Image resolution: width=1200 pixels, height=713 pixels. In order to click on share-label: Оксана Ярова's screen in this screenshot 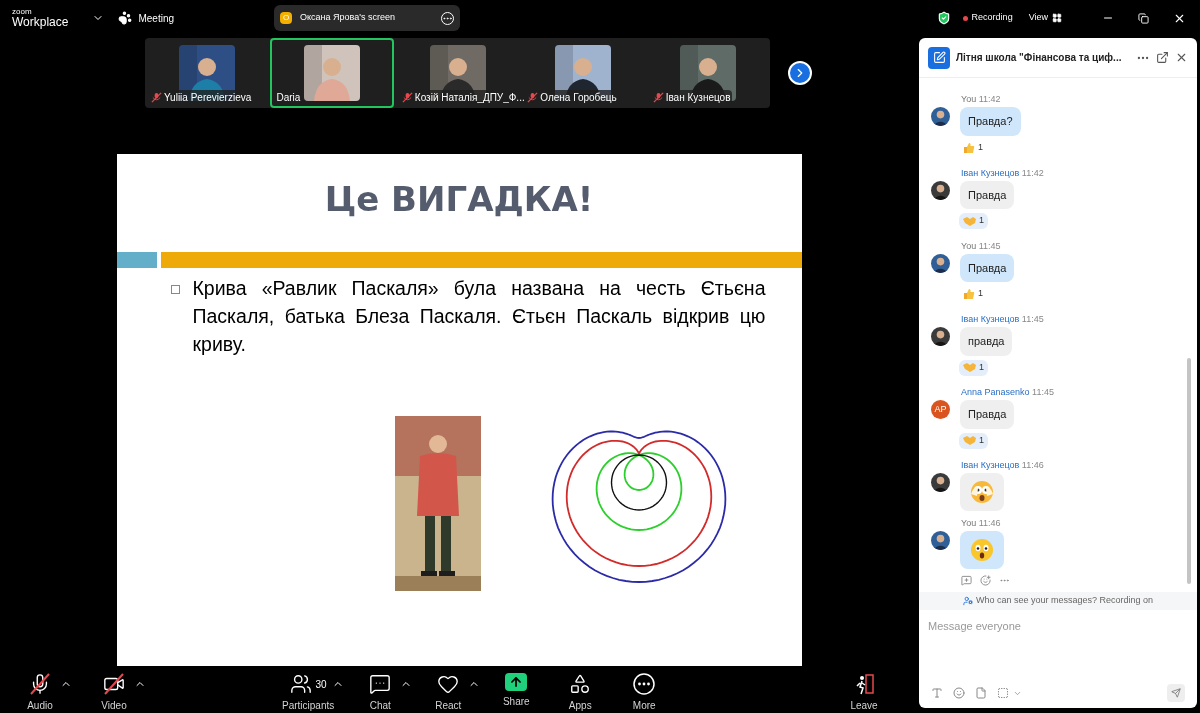, I will do `click(348, 18)`.